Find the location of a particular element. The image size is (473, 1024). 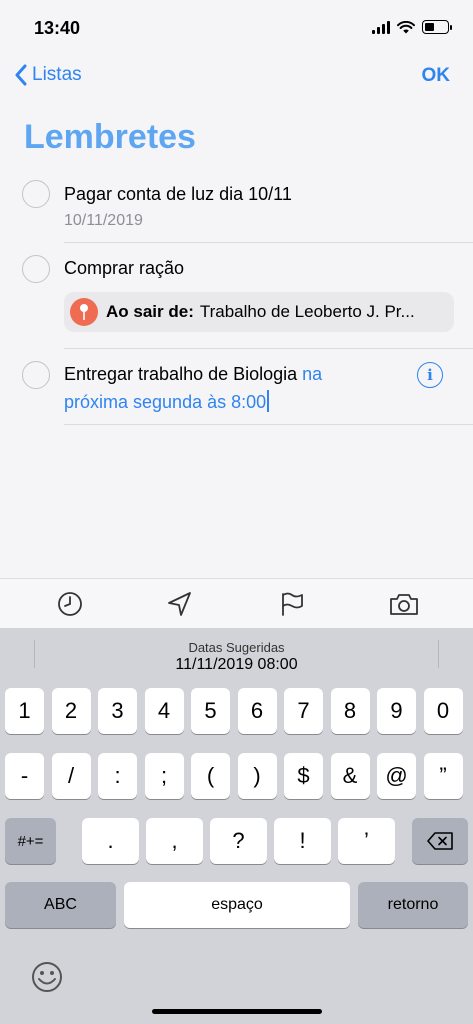

key: 6 is located at coordinates (257, 711).